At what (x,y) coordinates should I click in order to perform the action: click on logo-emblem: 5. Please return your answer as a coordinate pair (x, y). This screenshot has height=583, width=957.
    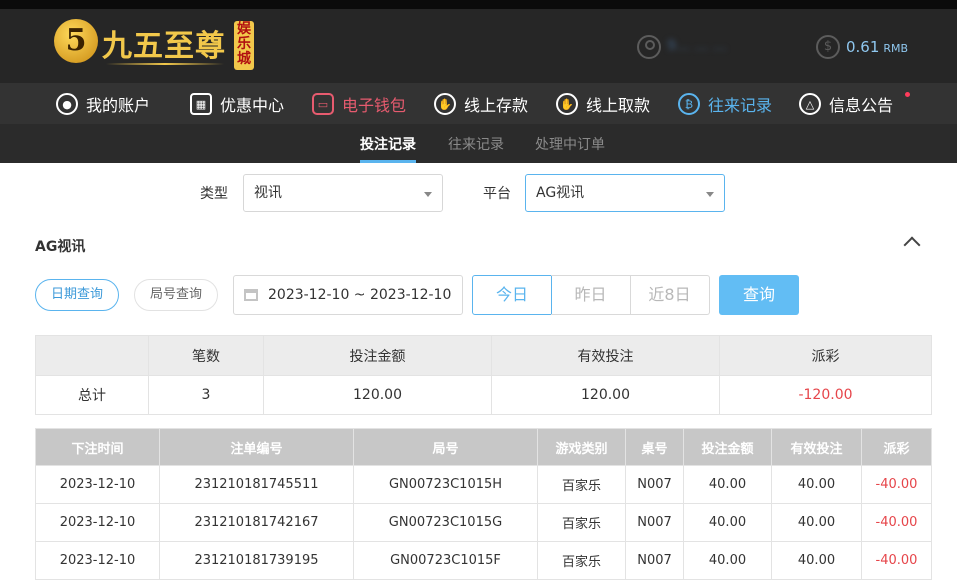
    Looking at the image, I should click on (76, 41).